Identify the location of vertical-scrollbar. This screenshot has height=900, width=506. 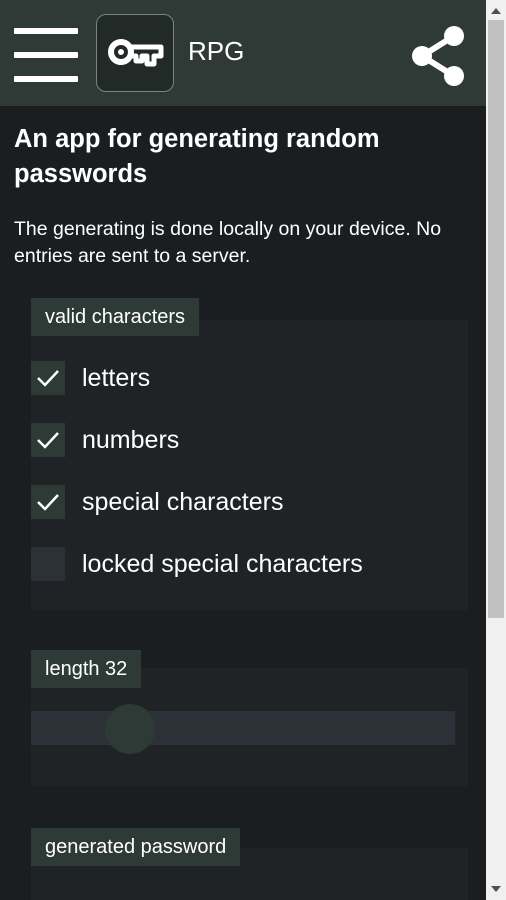
(496, 450).